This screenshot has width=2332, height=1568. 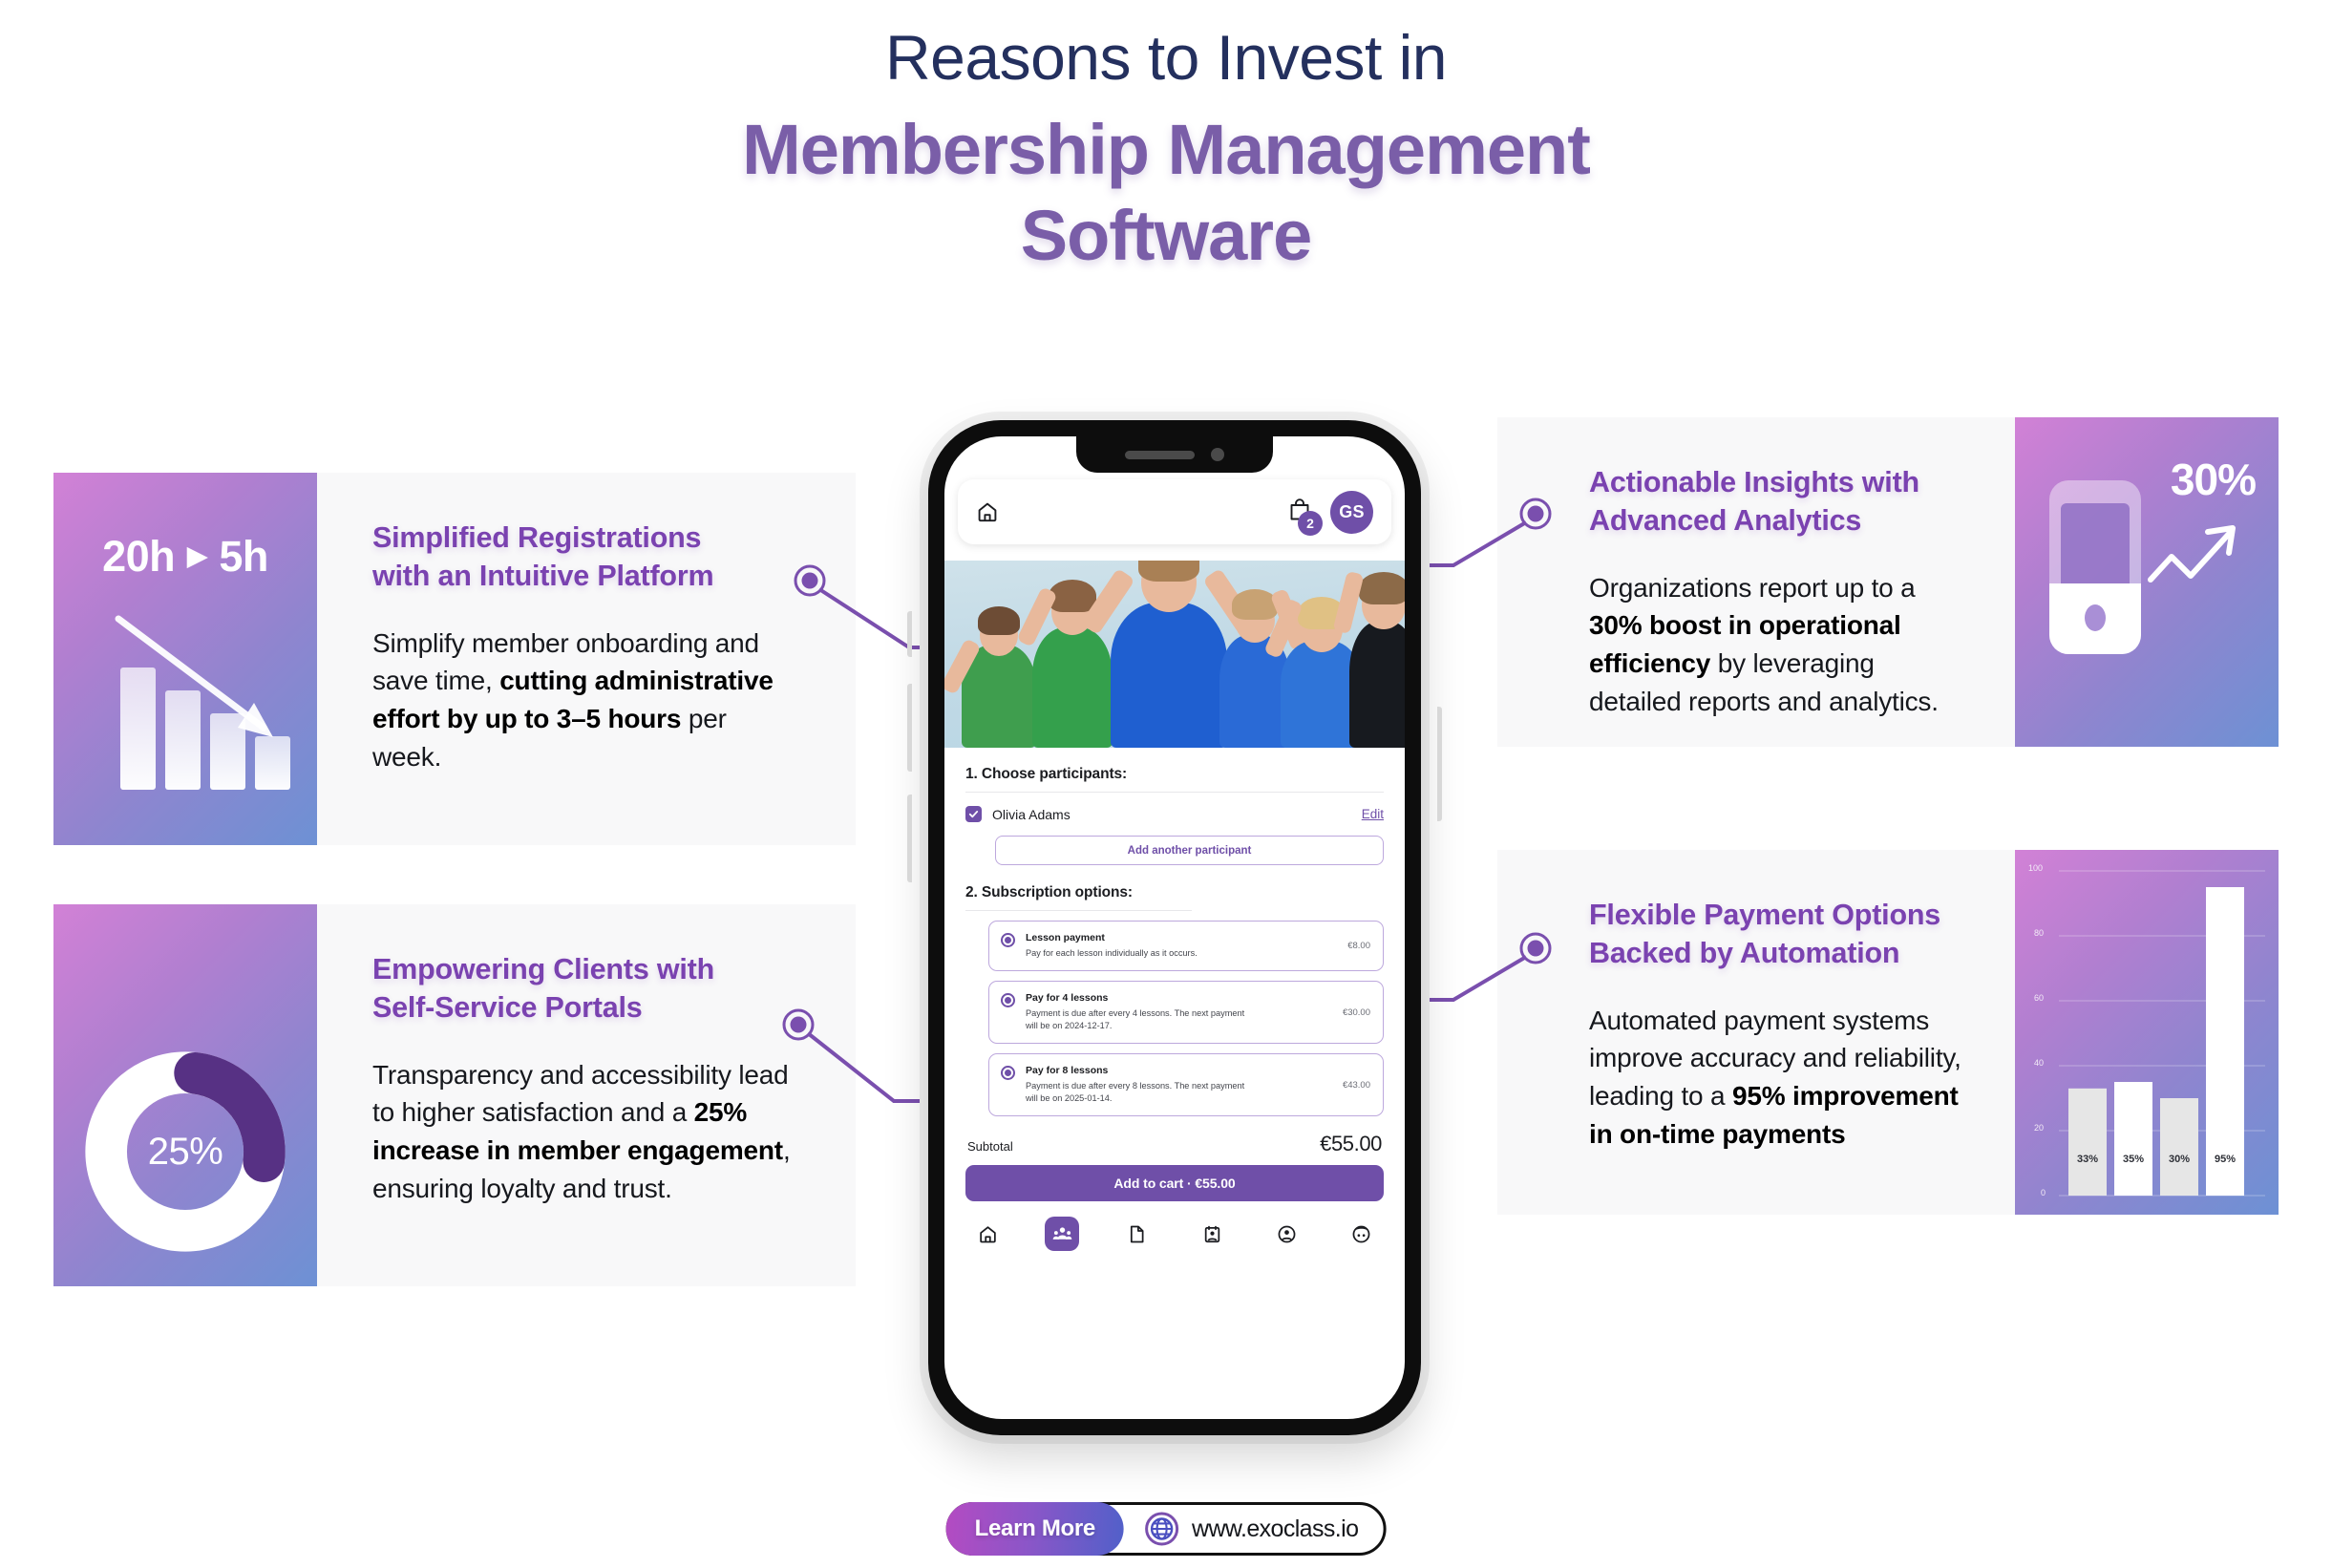 I want to click on earpiece-speaker, so click(x=1160, y=454).